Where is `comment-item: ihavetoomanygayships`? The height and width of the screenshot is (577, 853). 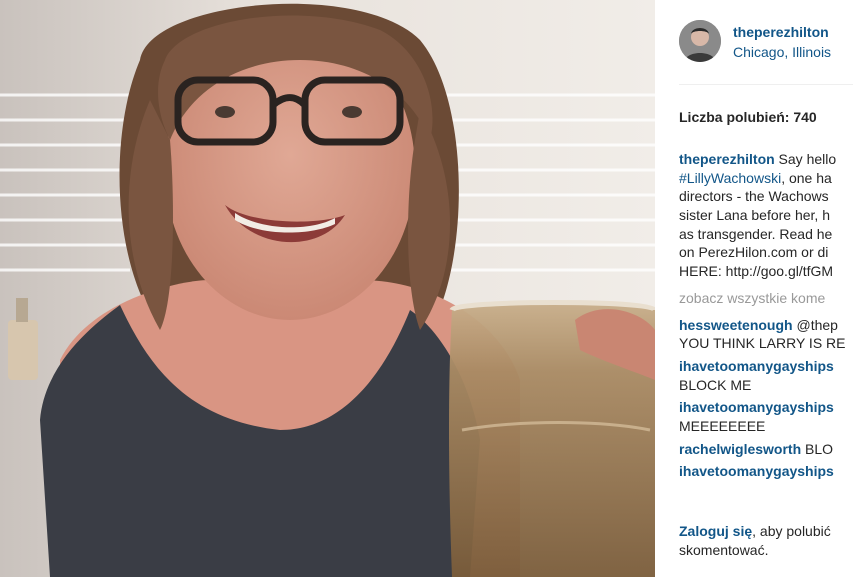
comment-item: ihavetoomanygayships is located at coordinates (766, 471).